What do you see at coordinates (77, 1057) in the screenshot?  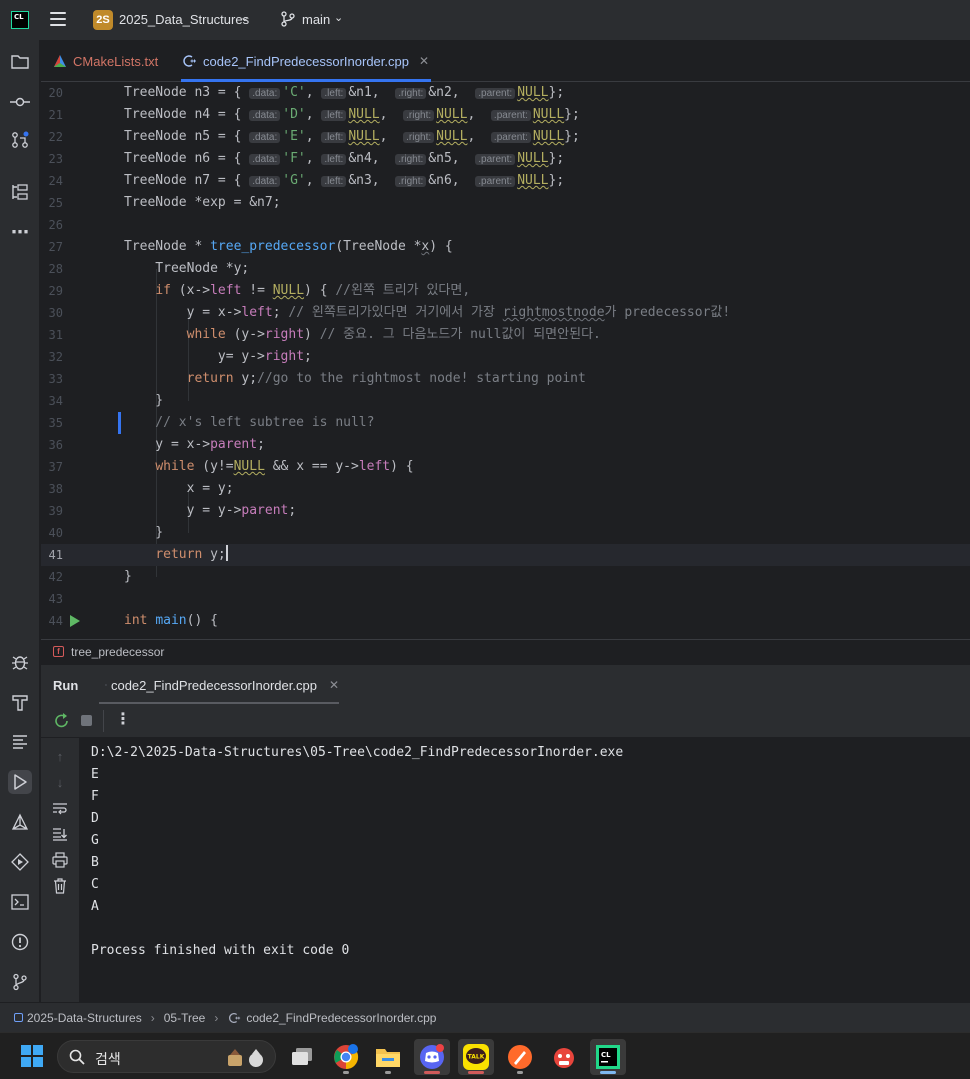 I see `search-icon` at bounding box center [77, 1057].